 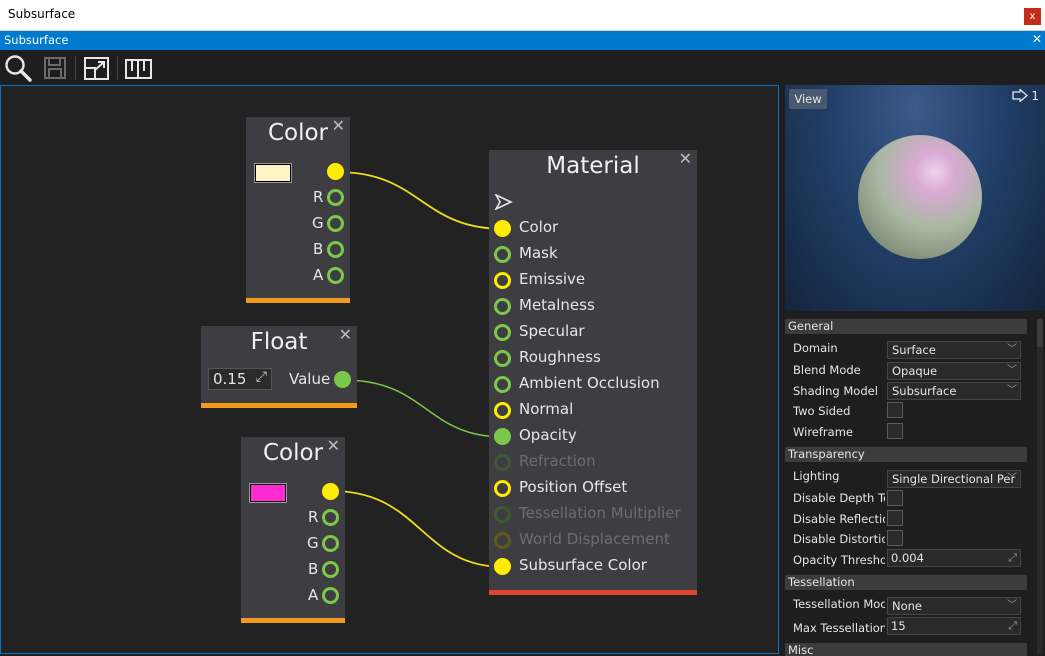 I want to click on disable-distortion-checkbox, so click(x=895, y=538).